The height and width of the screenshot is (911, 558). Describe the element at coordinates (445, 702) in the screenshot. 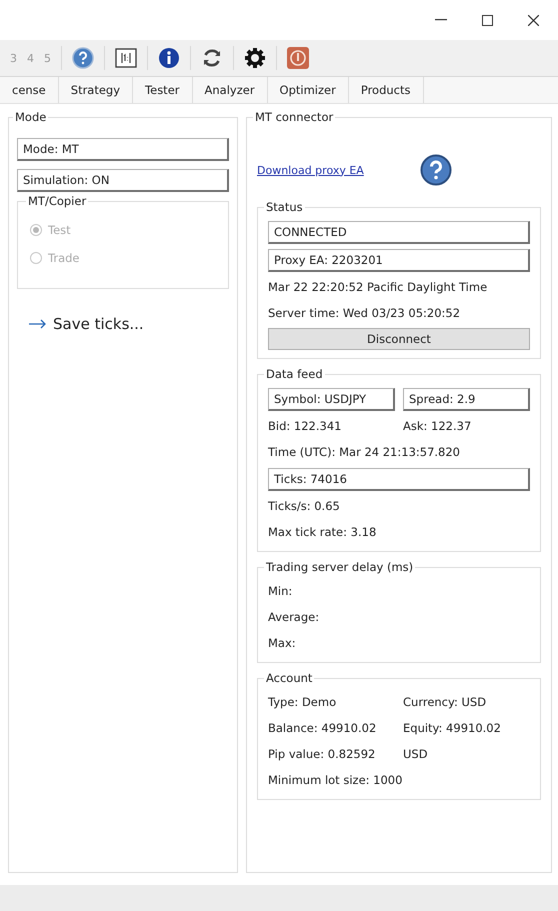

I see `info-text: Currency: USD` at that location.